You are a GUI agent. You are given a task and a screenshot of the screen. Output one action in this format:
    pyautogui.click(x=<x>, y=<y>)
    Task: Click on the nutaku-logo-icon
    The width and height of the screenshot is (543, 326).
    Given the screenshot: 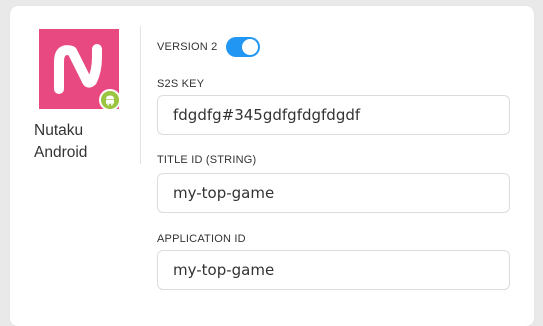 What is the action you would take?
    pyautogui.click(x=80, y=70)
    